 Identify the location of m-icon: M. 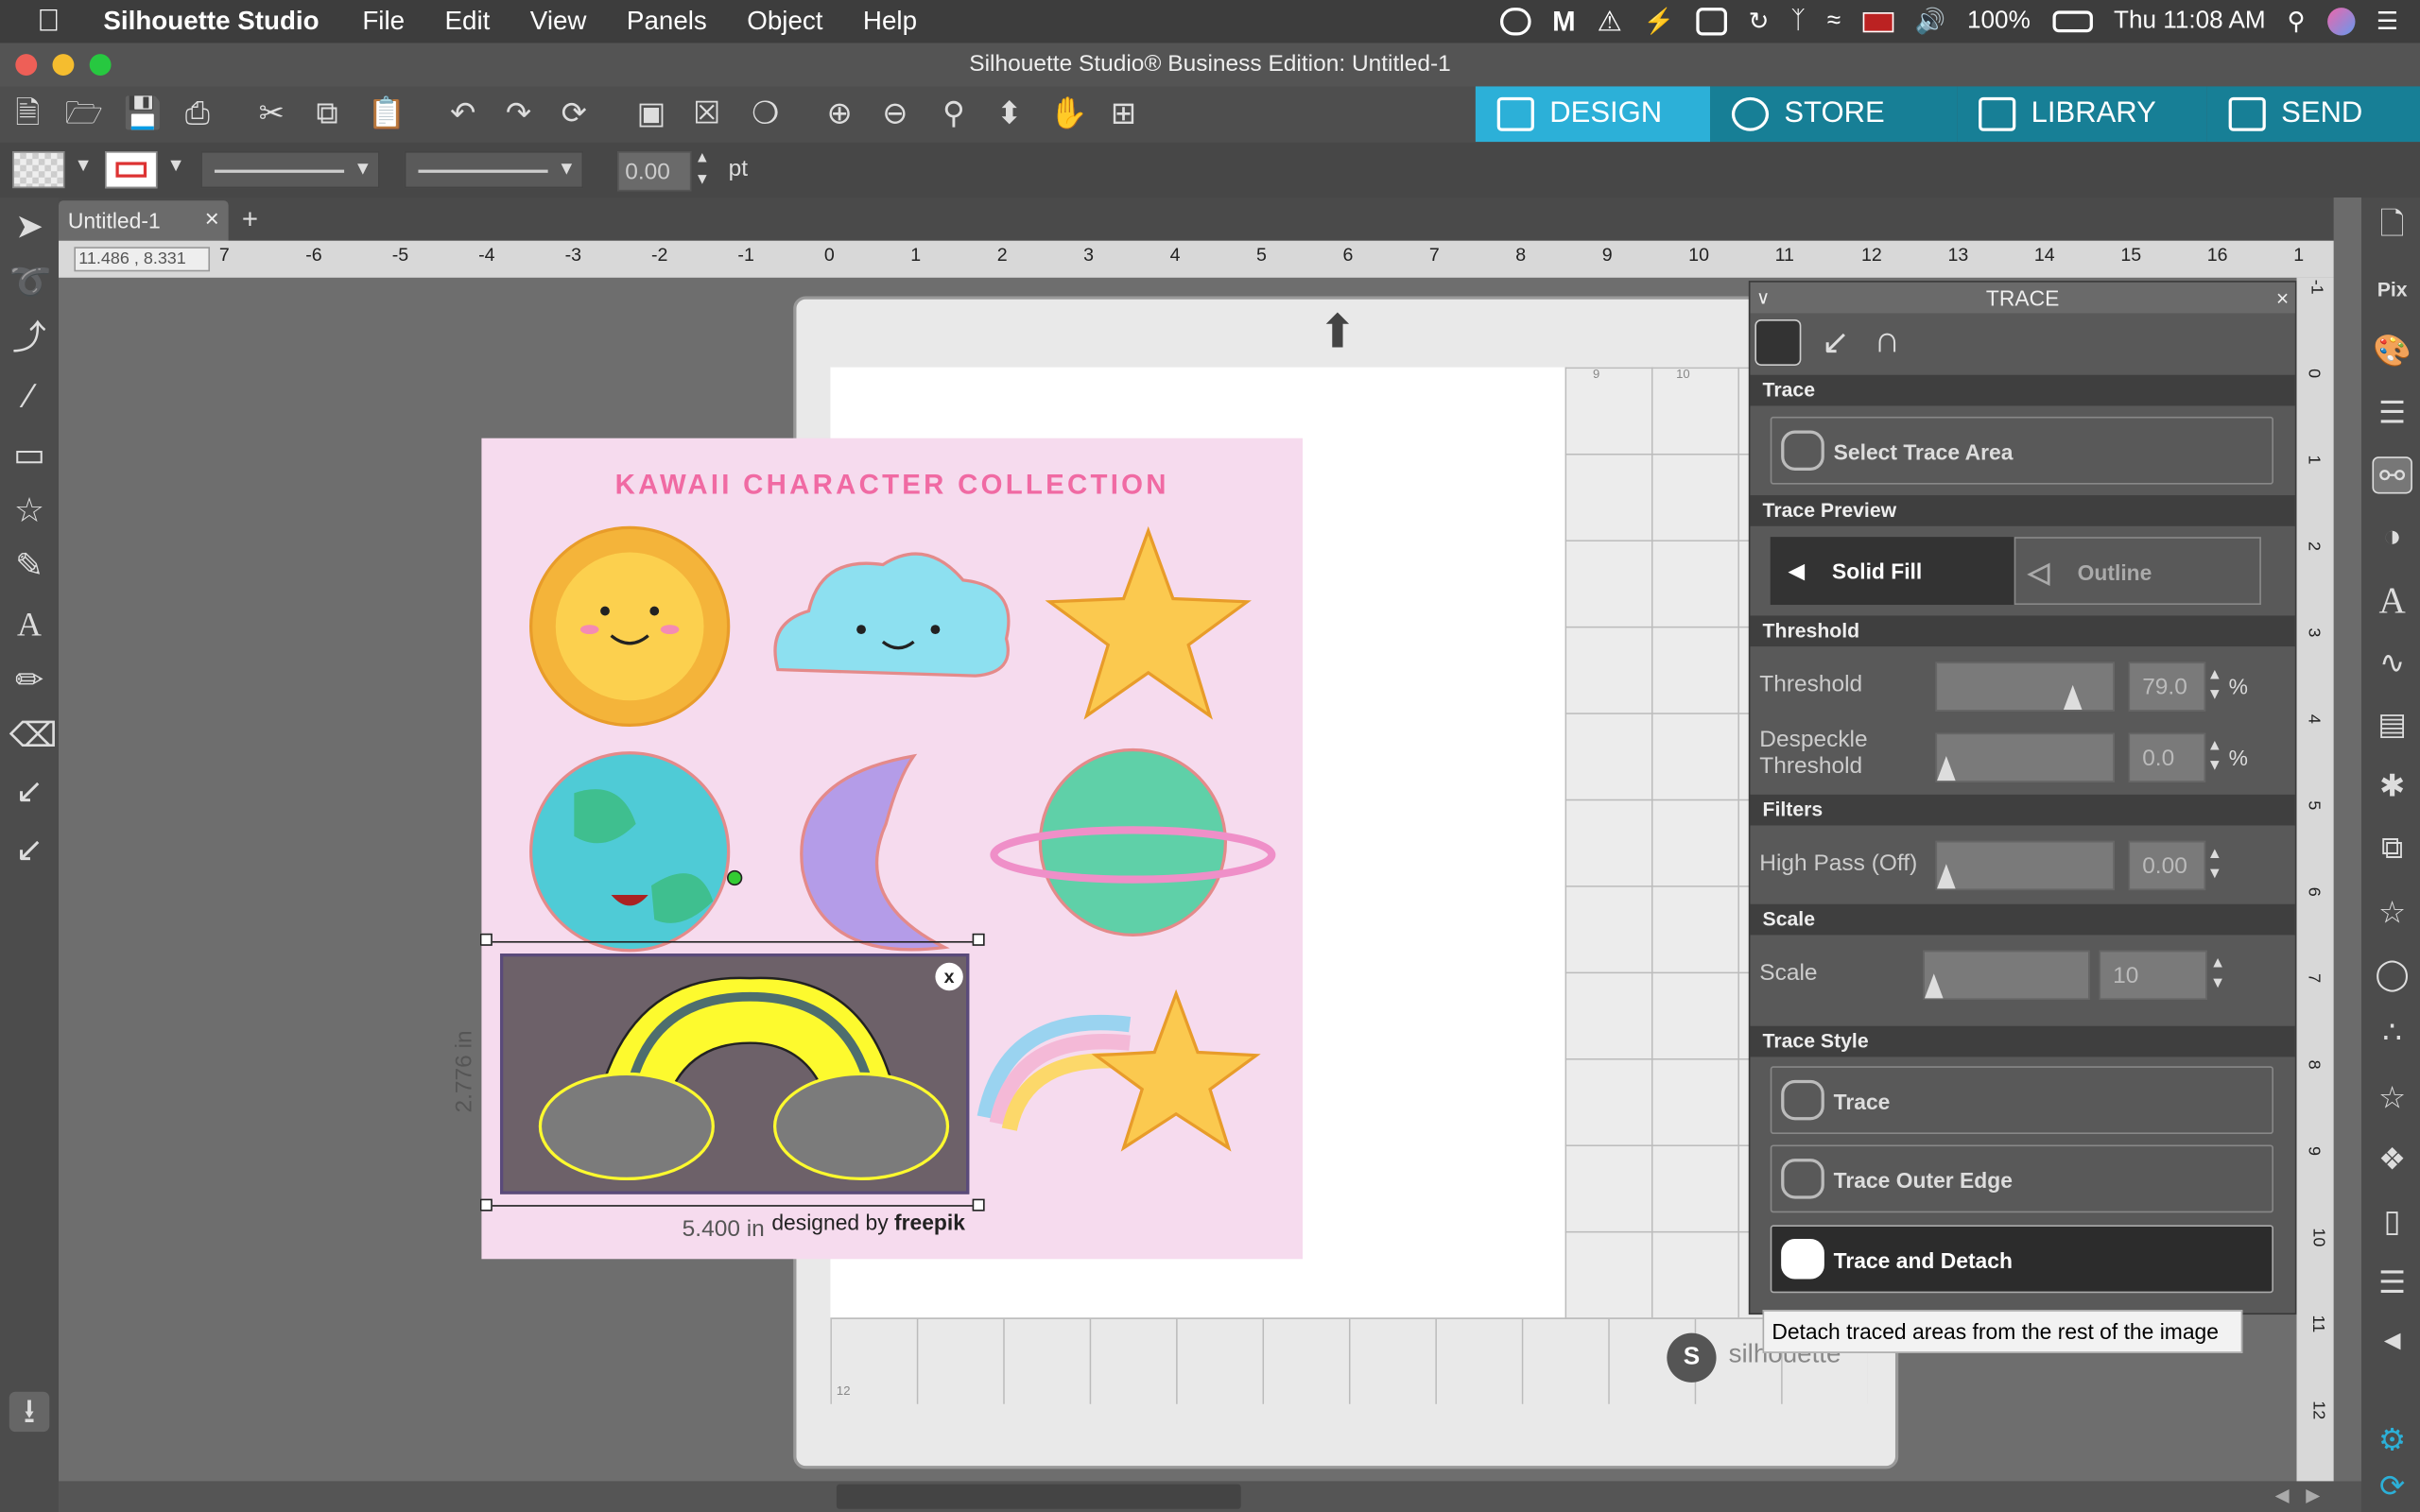
(1563, 22).